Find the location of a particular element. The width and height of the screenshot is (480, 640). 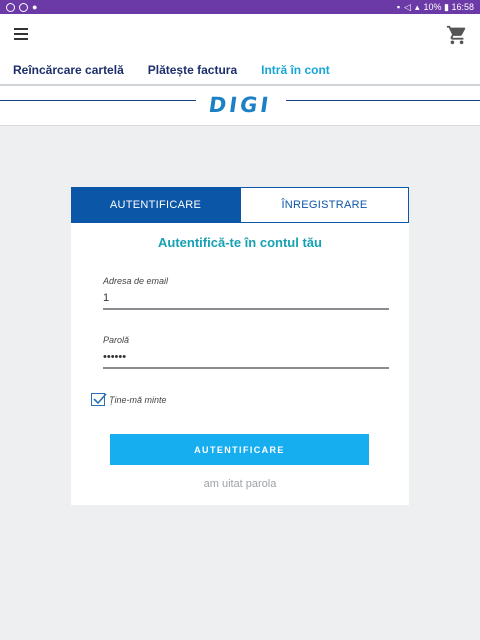

battery-status-icon: ▪ is located at coordinates (398, 6).